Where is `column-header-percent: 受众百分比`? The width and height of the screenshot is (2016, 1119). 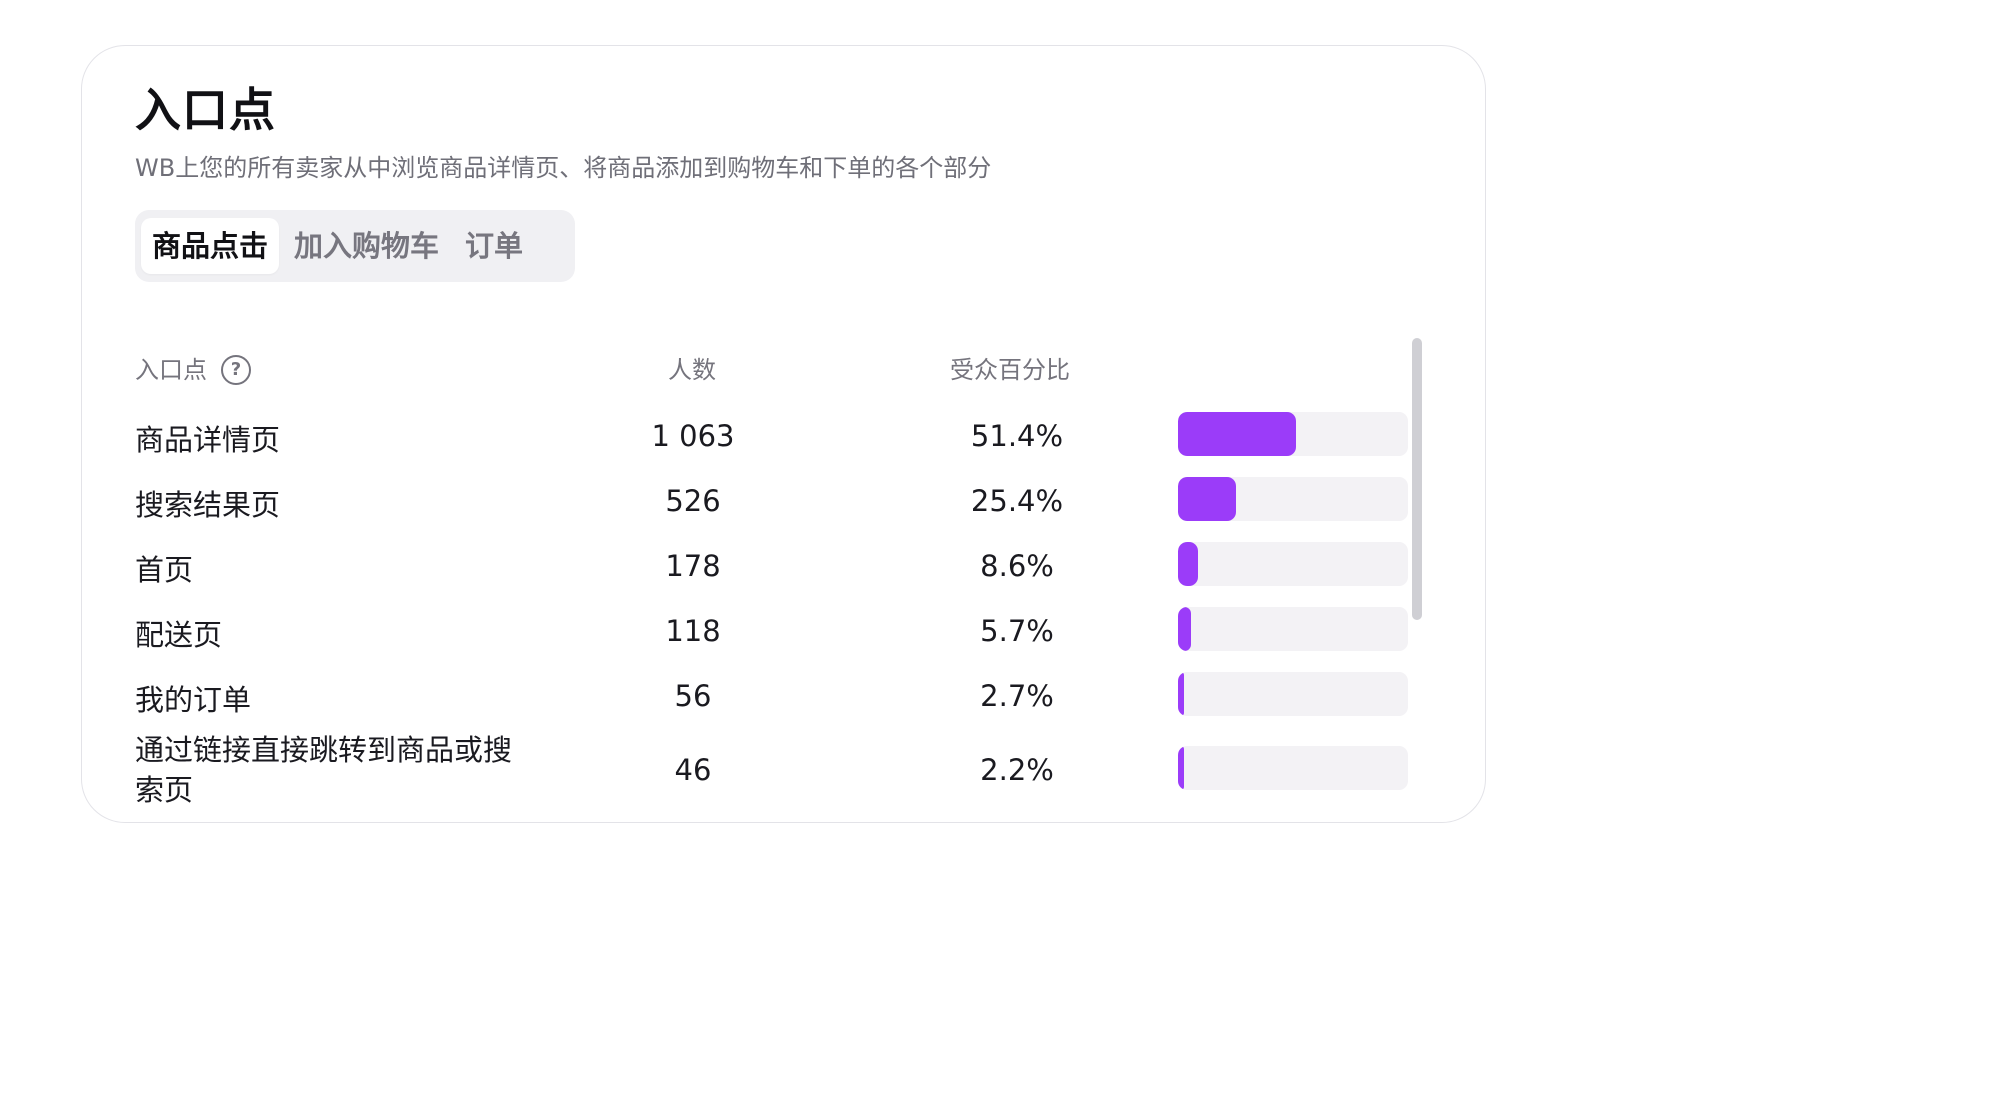
column-header-percent: 受众百分比 is located at coordinates (1010, 370).